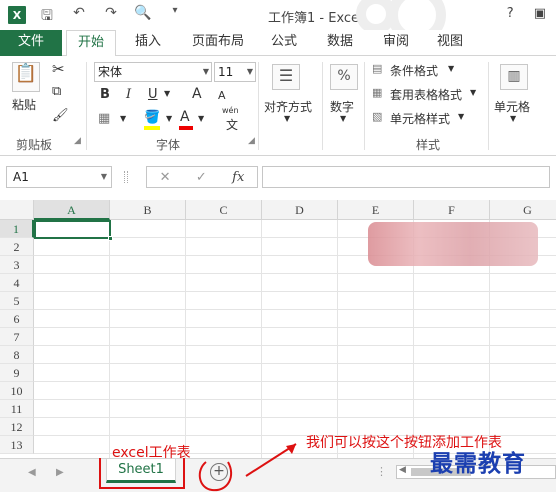  I want to click on cancel-icon: ✕, so click(165, 177).